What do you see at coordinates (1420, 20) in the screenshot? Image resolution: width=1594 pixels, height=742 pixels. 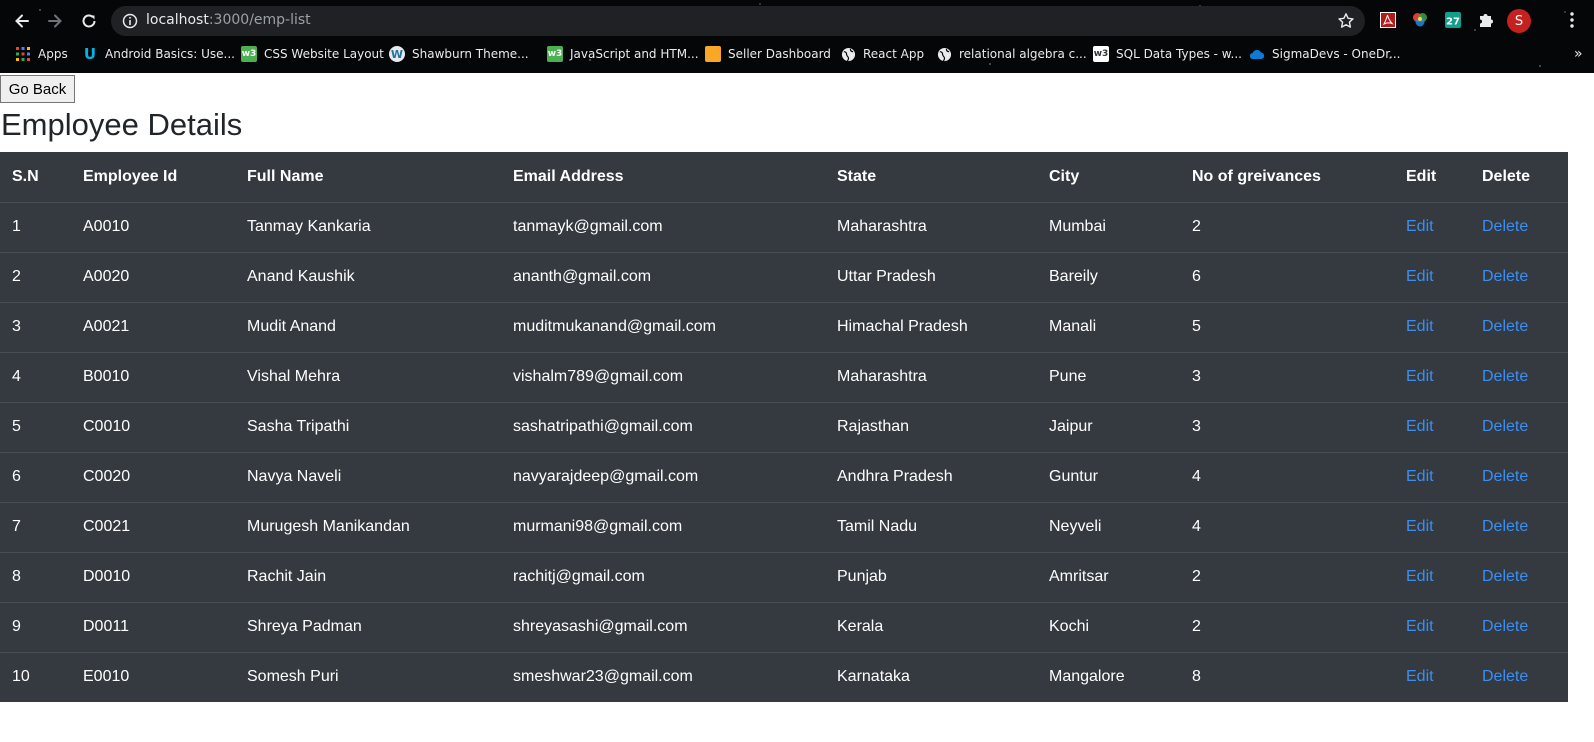 I see `color-picker-extension-icon` at bounding box center [1420, 20].